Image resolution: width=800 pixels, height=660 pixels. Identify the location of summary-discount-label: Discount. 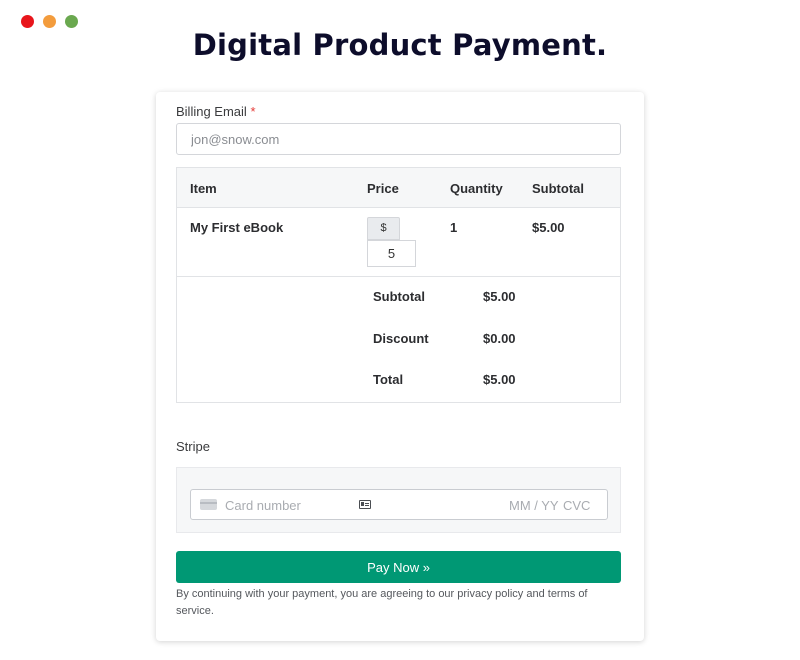
(401, 338).